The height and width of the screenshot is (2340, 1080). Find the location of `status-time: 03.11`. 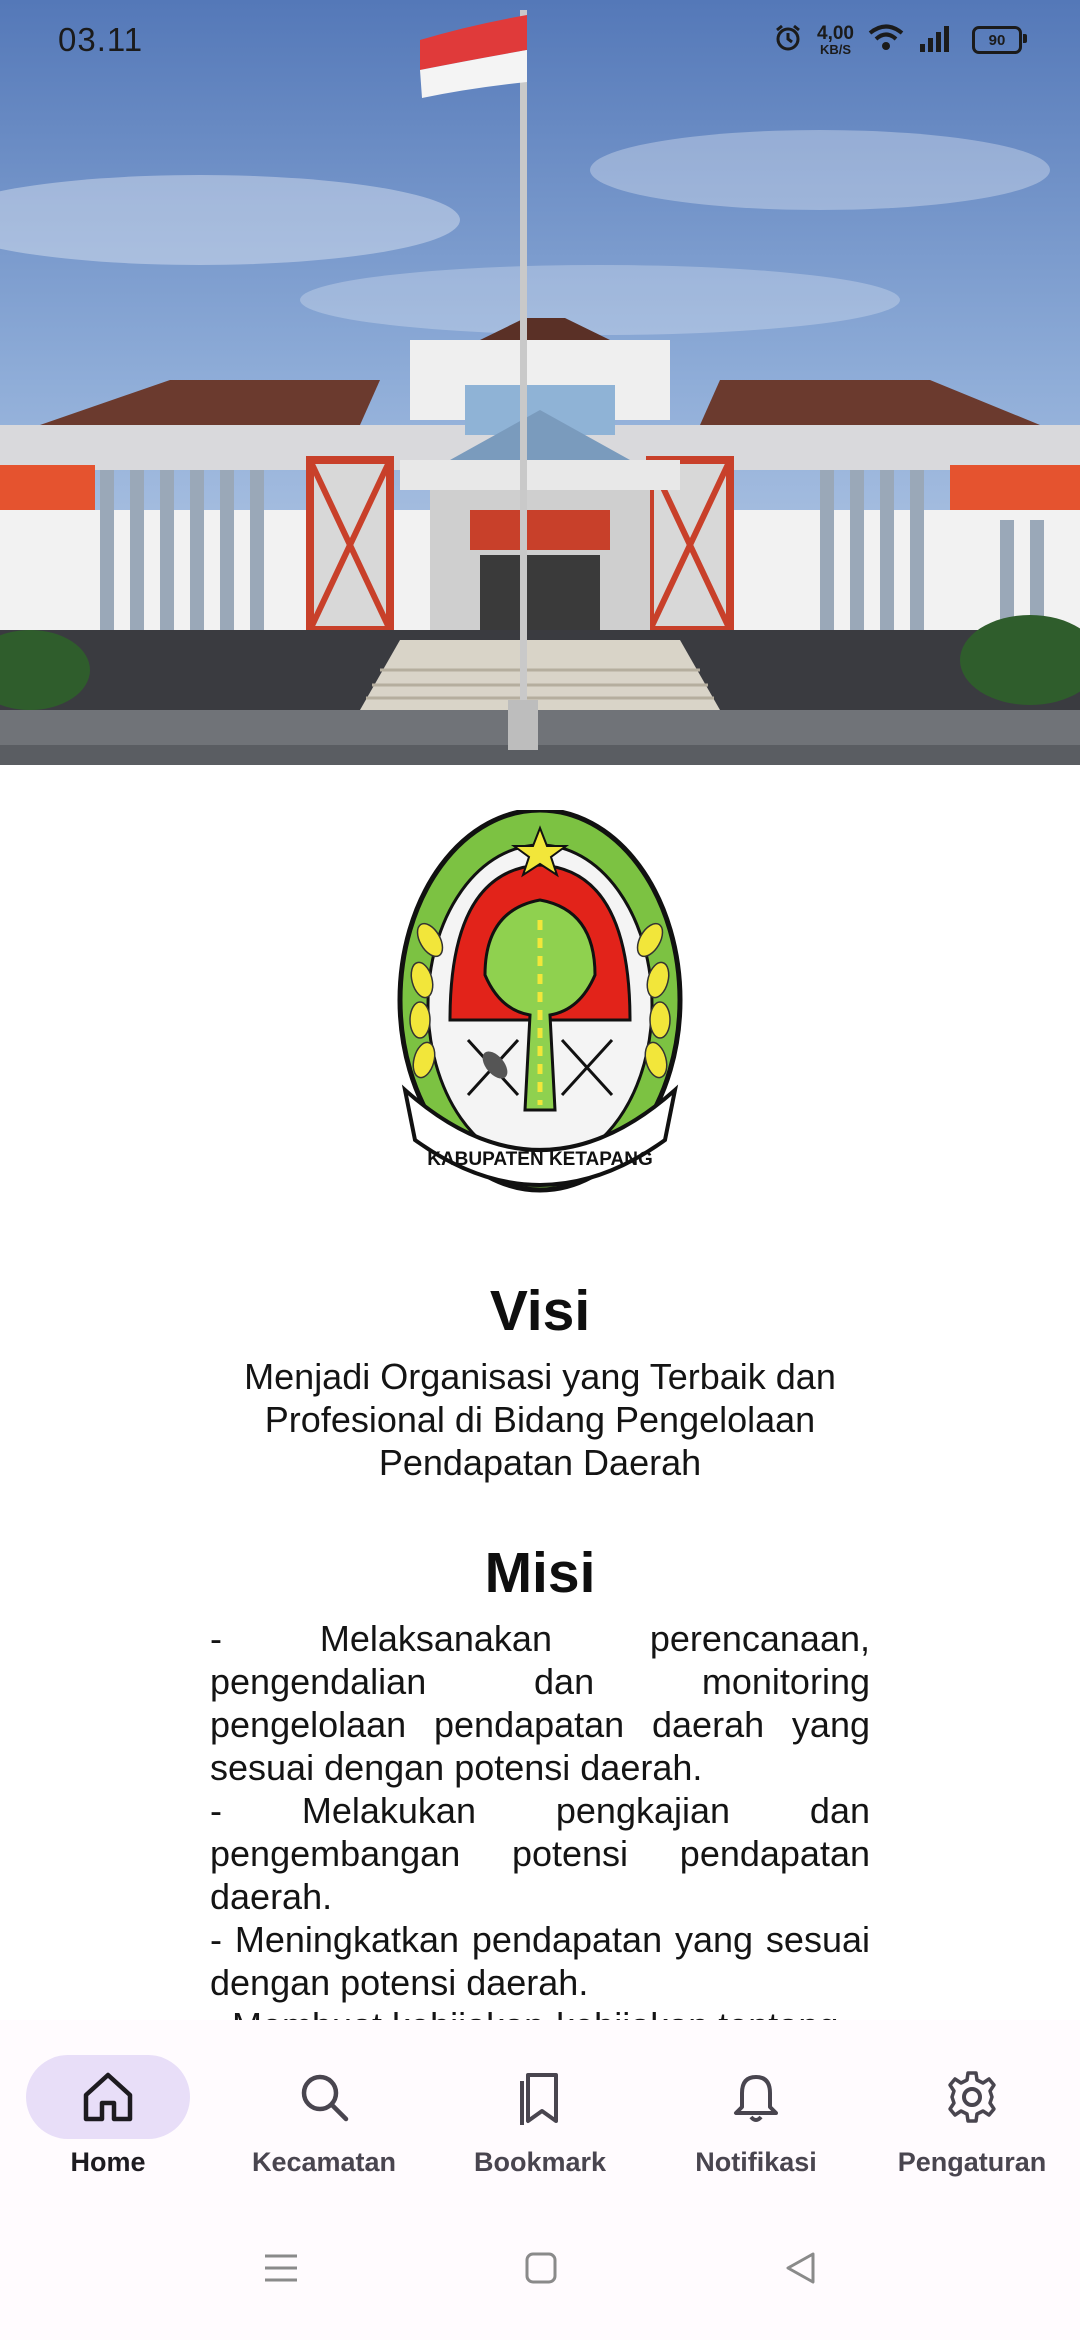

status-time: 03.11 is located at coordinates (101, 39).